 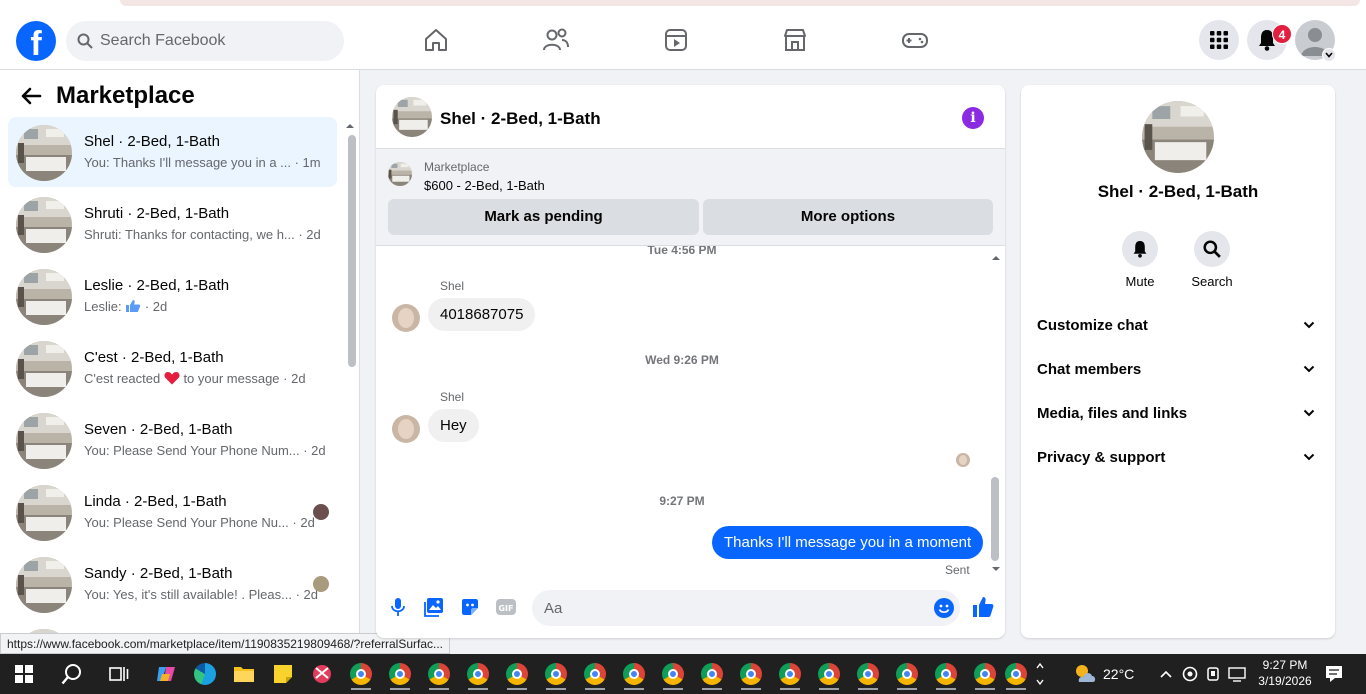 What do you see at coordinates (133, 306) in the screenshot?
I see `thumbs-up-icon` at bounding box center [133, 306].